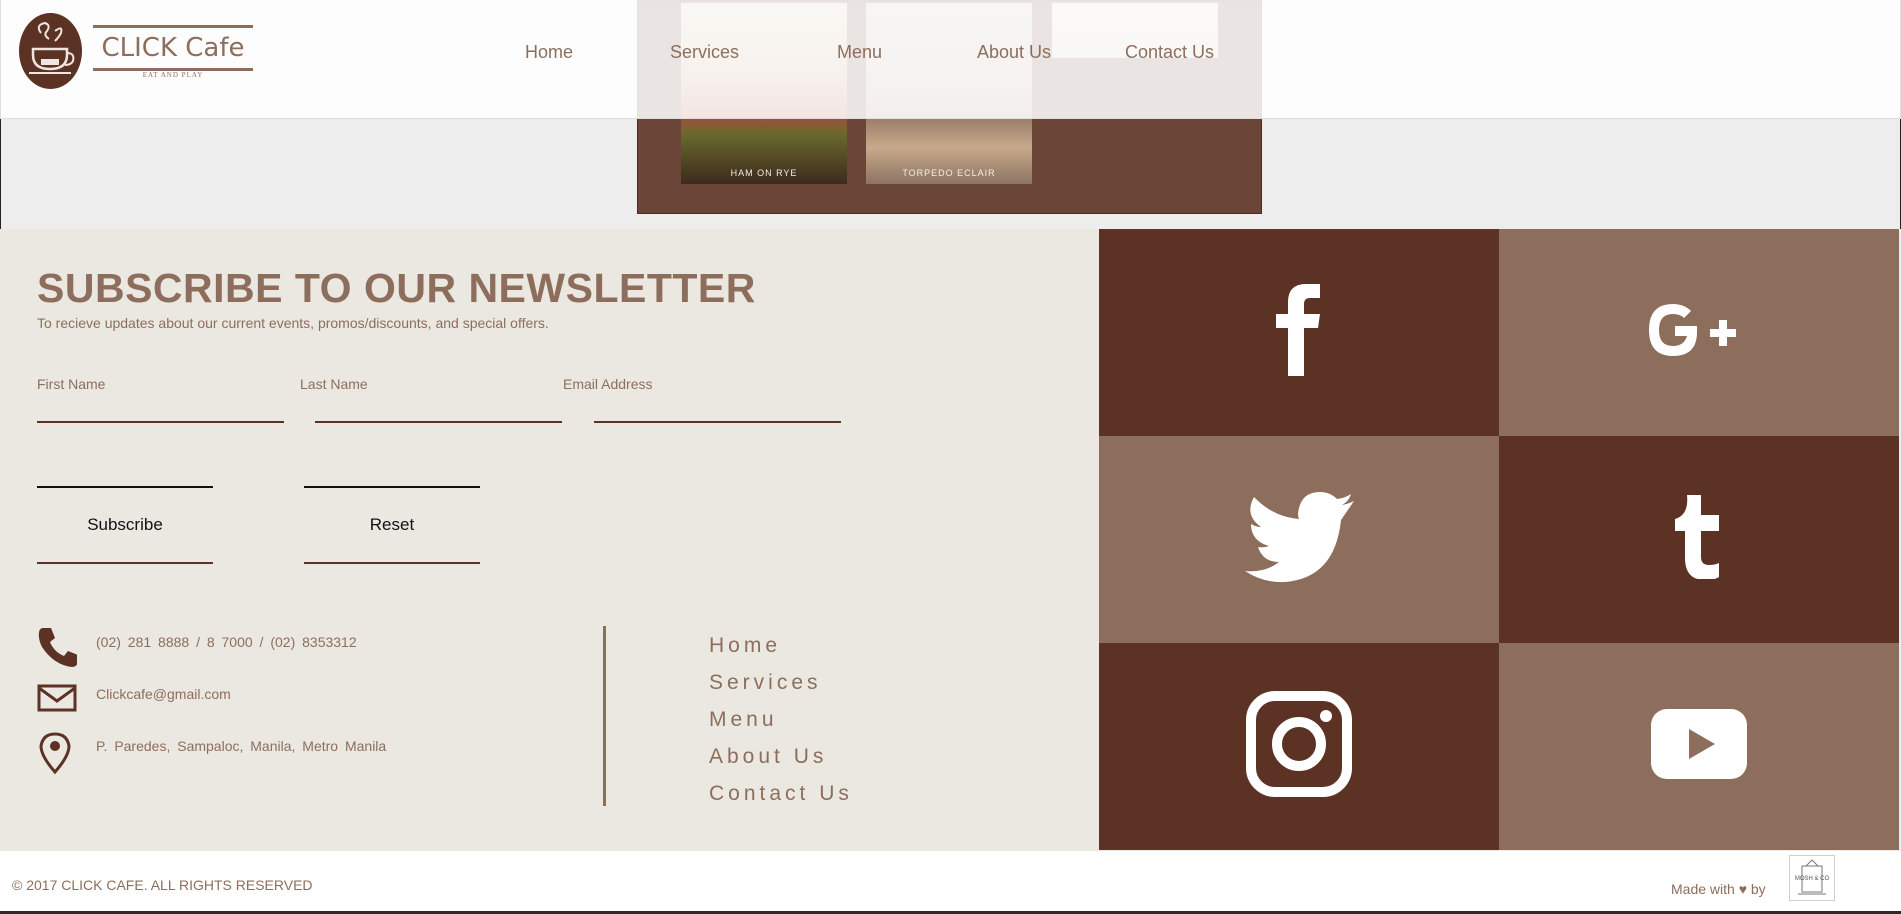 This screenshot has height=914, width=1901. I want to click on tumblr-icon, so click(1699, 539).